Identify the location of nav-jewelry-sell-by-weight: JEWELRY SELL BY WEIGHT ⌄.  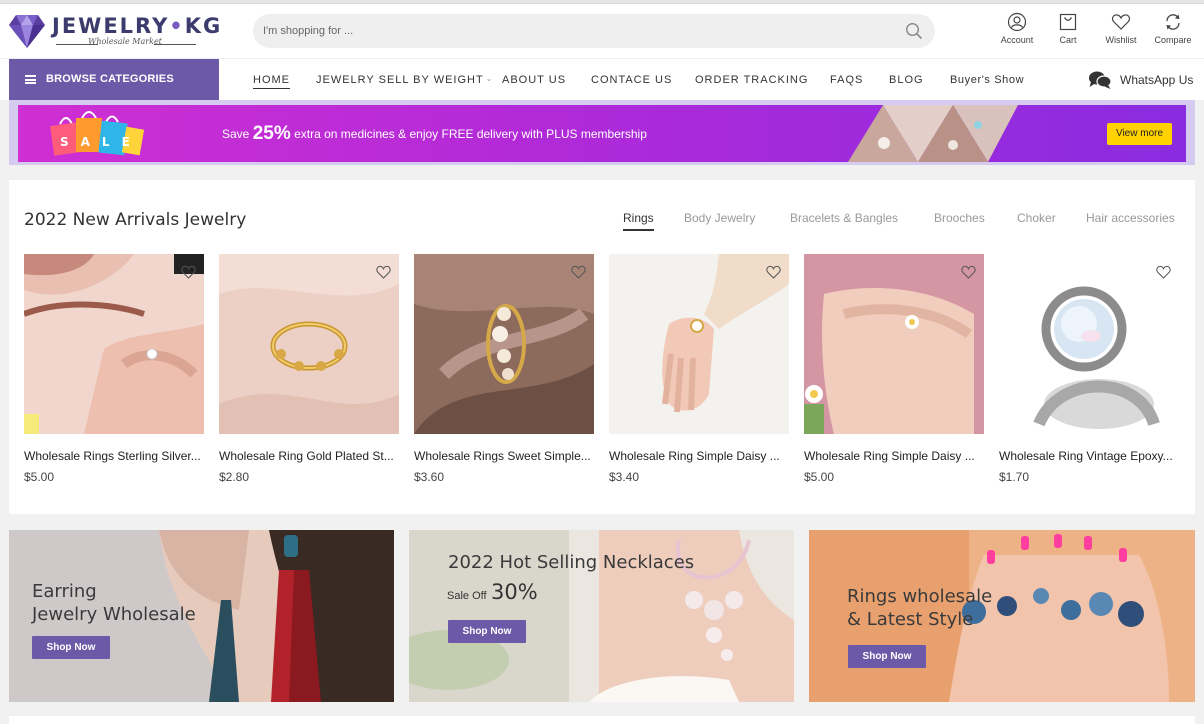
(404, 80).